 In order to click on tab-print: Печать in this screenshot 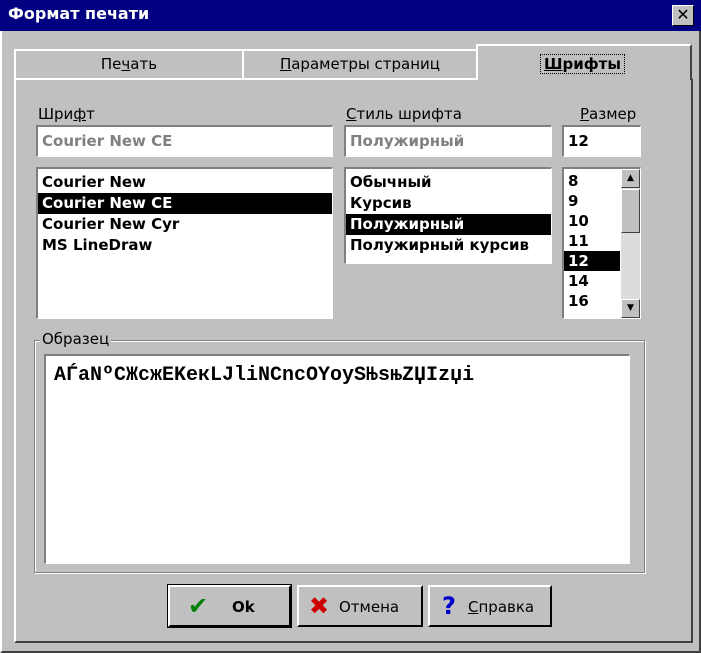, I will do `click(129, 63)`.